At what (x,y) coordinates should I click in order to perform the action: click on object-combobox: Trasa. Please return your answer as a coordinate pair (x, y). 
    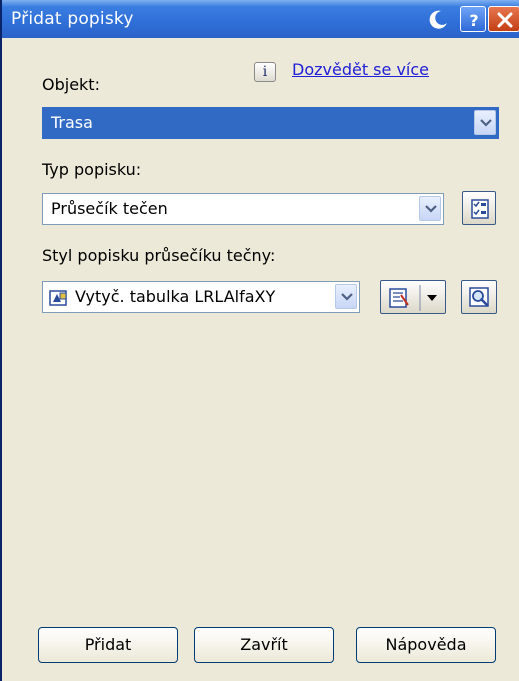
    Looking at the image, I should click on (270, 123).